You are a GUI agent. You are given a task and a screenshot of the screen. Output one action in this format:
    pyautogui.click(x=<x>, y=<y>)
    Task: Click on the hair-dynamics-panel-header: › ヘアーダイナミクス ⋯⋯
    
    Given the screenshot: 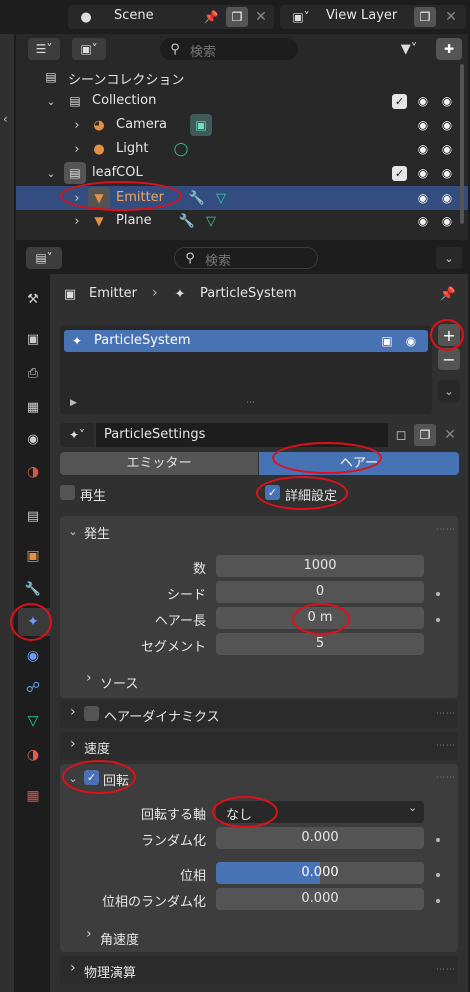 What is the action you would take?
    pyautogui.click(x=259, y=714)
    